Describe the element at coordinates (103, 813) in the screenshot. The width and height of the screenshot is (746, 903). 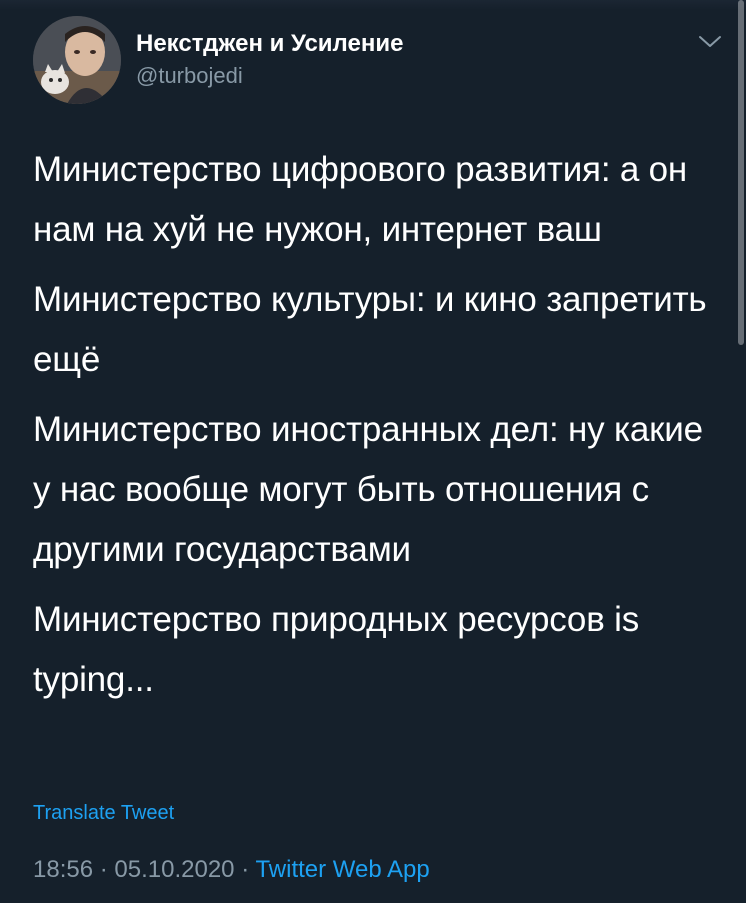
I see `translate-tweet-link: Translate Tweet` at that location.